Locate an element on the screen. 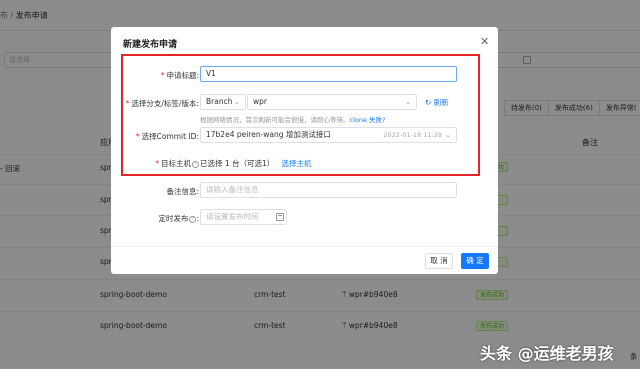 The height and width of the screenshot is (369, 640). refresh-button: ↻ 刷新 is located at coordinates (437, 102).